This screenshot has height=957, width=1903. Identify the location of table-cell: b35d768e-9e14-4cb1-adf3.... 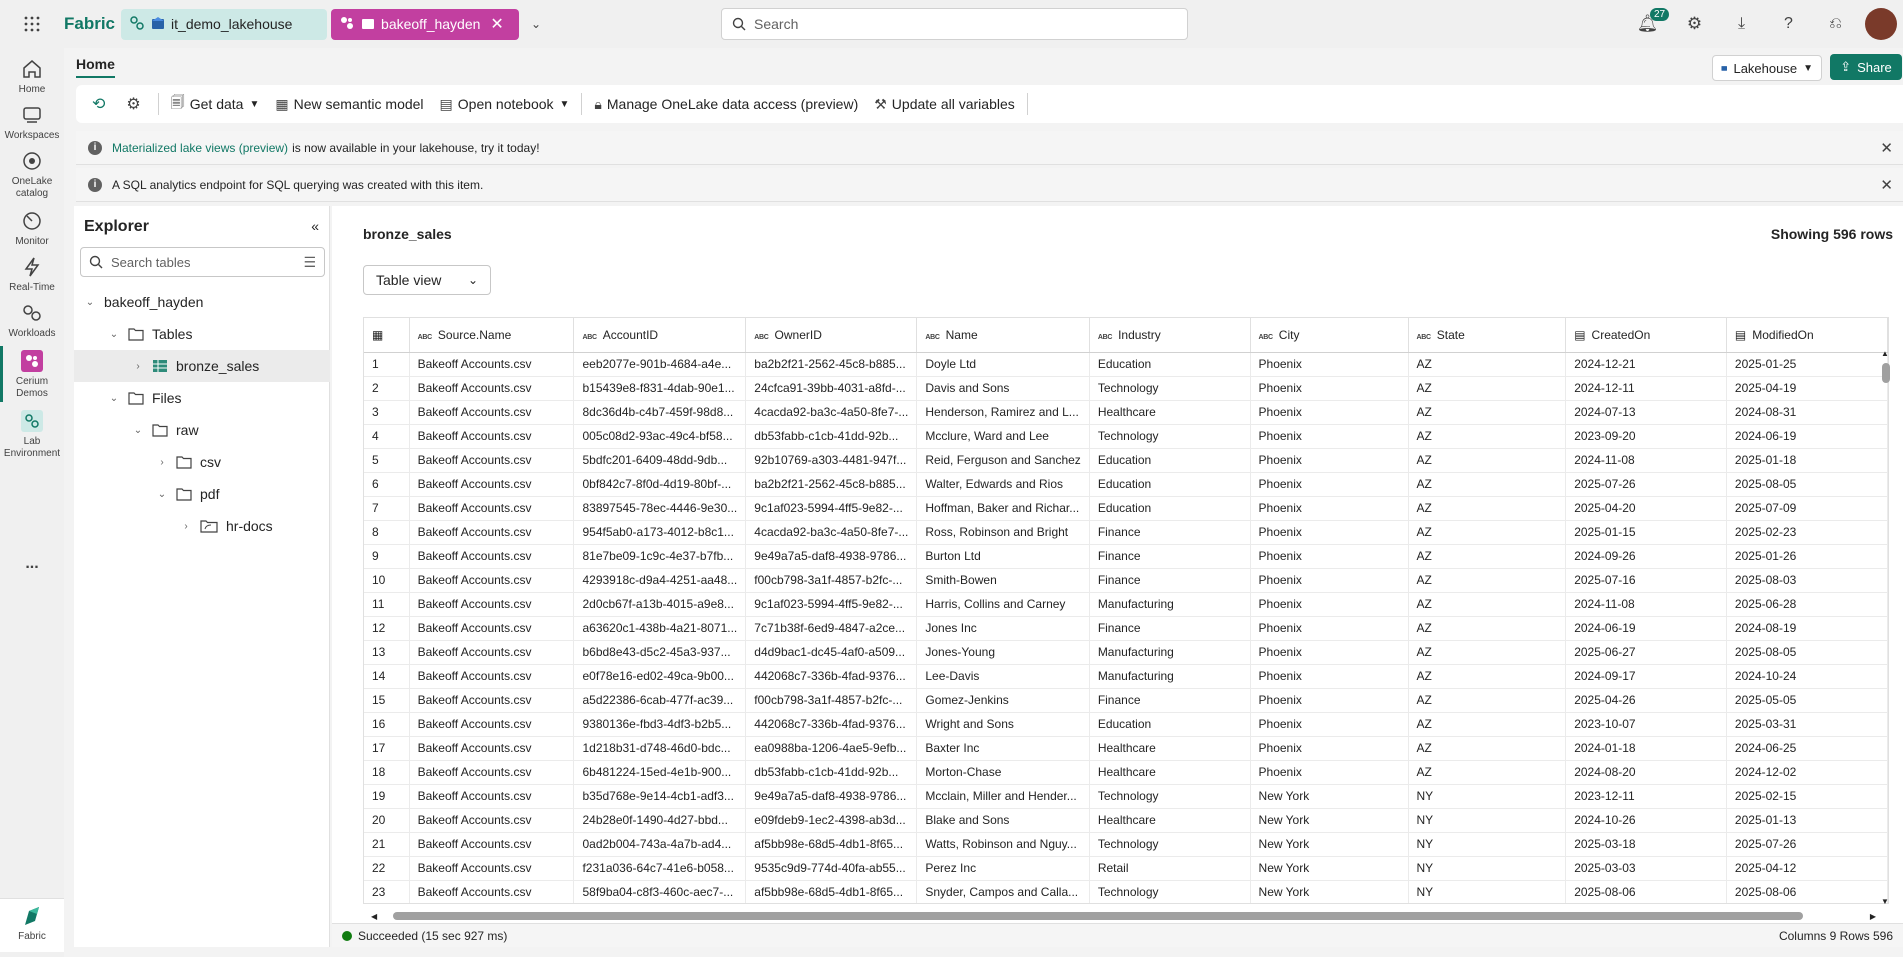
(660, 796).